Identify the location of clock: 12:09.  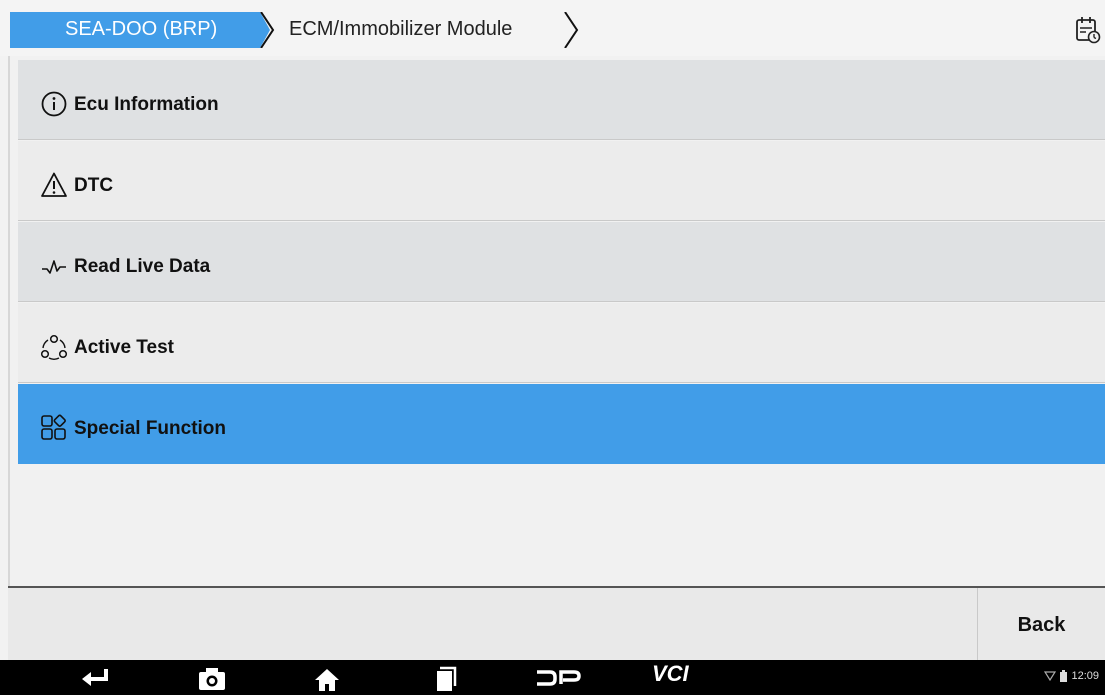
(1085, 676).